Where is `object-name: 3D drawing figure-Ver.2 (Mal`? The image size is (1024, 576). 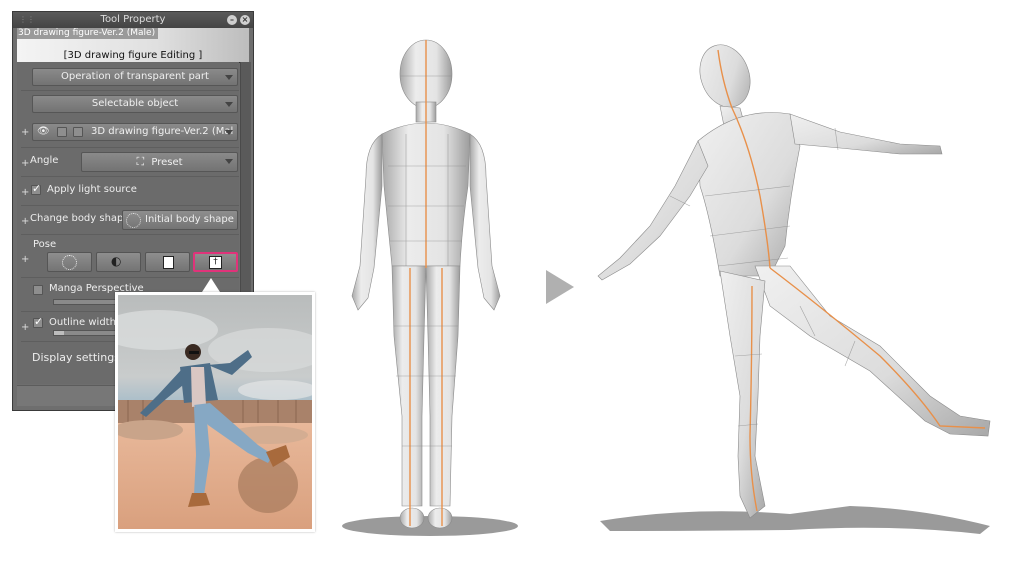
object-name: 3D drawing figure-Ver.2 (Mal is located at coordinates (162, 131).